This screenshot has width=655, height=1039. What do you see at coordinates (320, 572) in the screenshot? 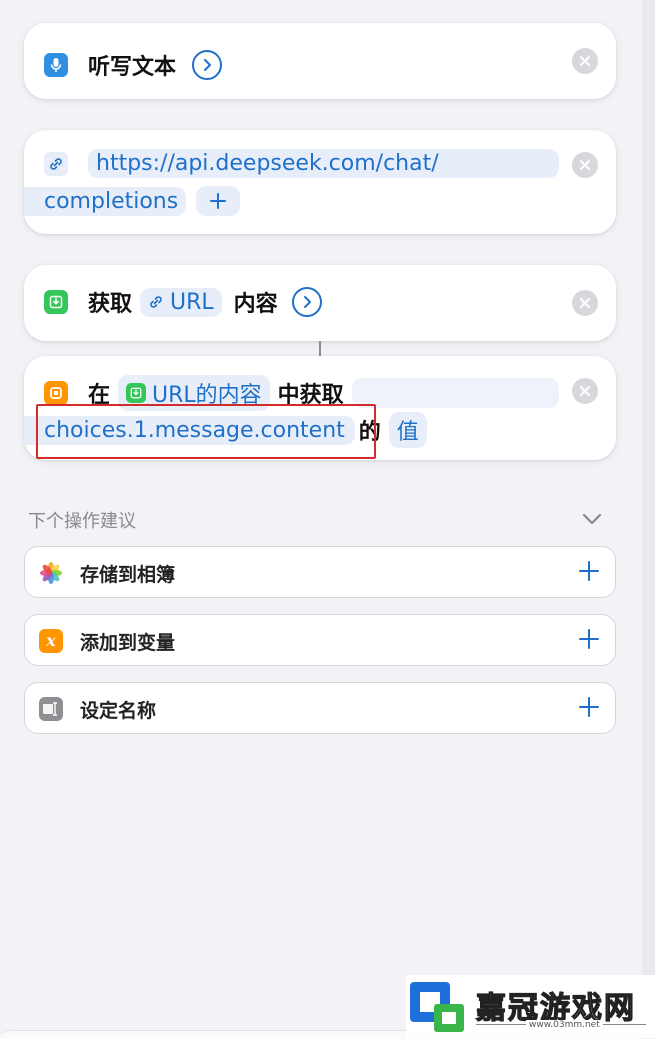
I see `suggestion-save-to-album: 存储到相簿` at bounding box center [320, 572].